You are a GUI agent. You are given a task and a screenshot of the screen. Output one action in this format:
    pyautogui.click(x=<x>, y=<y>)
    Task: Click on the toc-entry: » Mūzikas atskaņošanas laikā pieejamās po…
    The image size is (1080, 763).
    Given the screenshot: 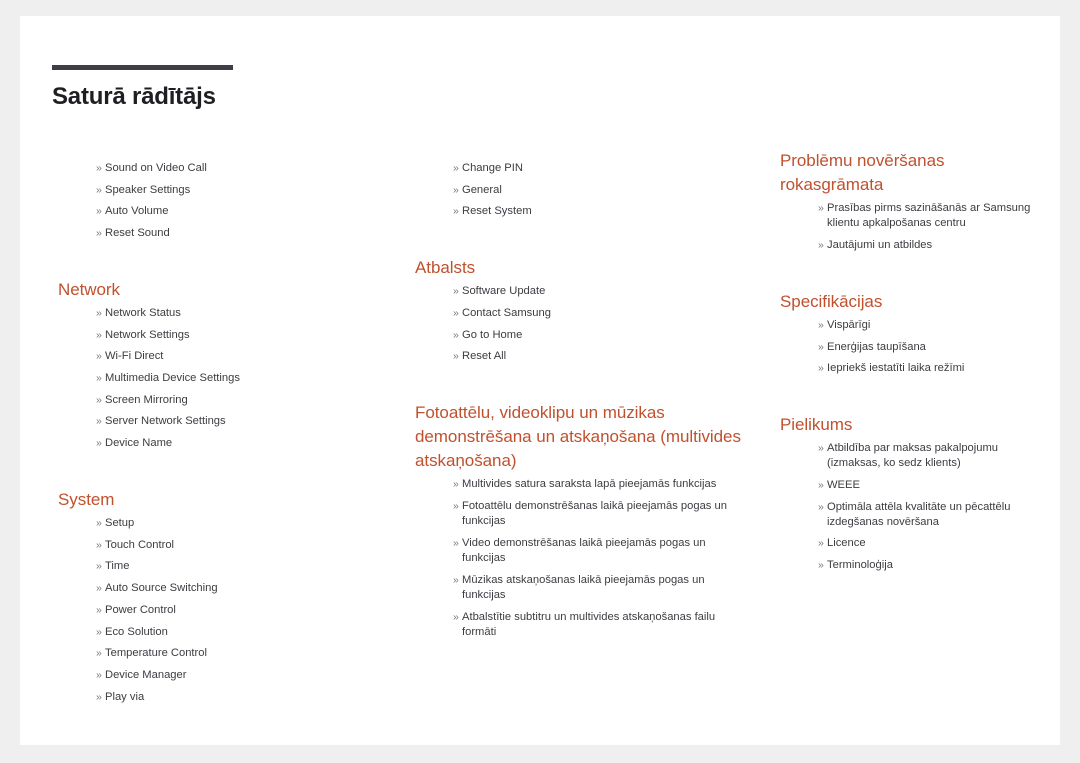 What is the action you would take?
    pyautogui.click(x=599, y=588)
    